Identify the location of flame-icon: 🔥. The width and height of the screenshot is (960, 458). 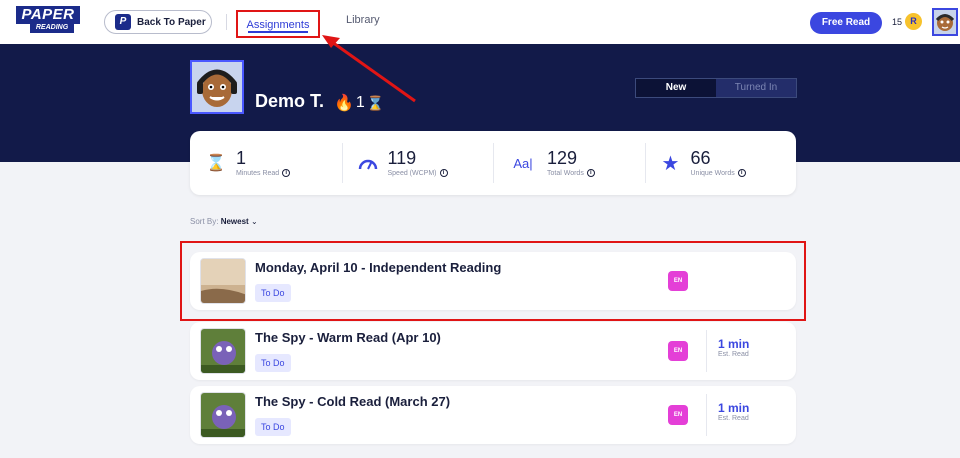
(344, 103).